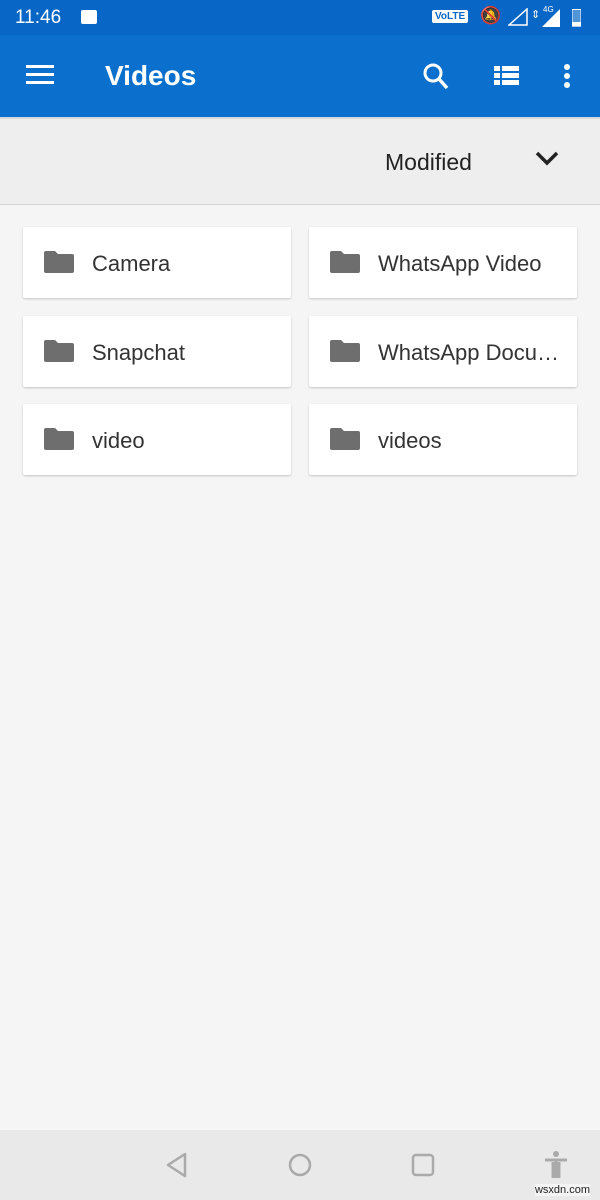  What do you see at coordinates (300, 17) in the screenshot?
I see `status-bar: 11:46 VoLTE 🔕 ⇕ 4G` at bounding box center [300, 17].